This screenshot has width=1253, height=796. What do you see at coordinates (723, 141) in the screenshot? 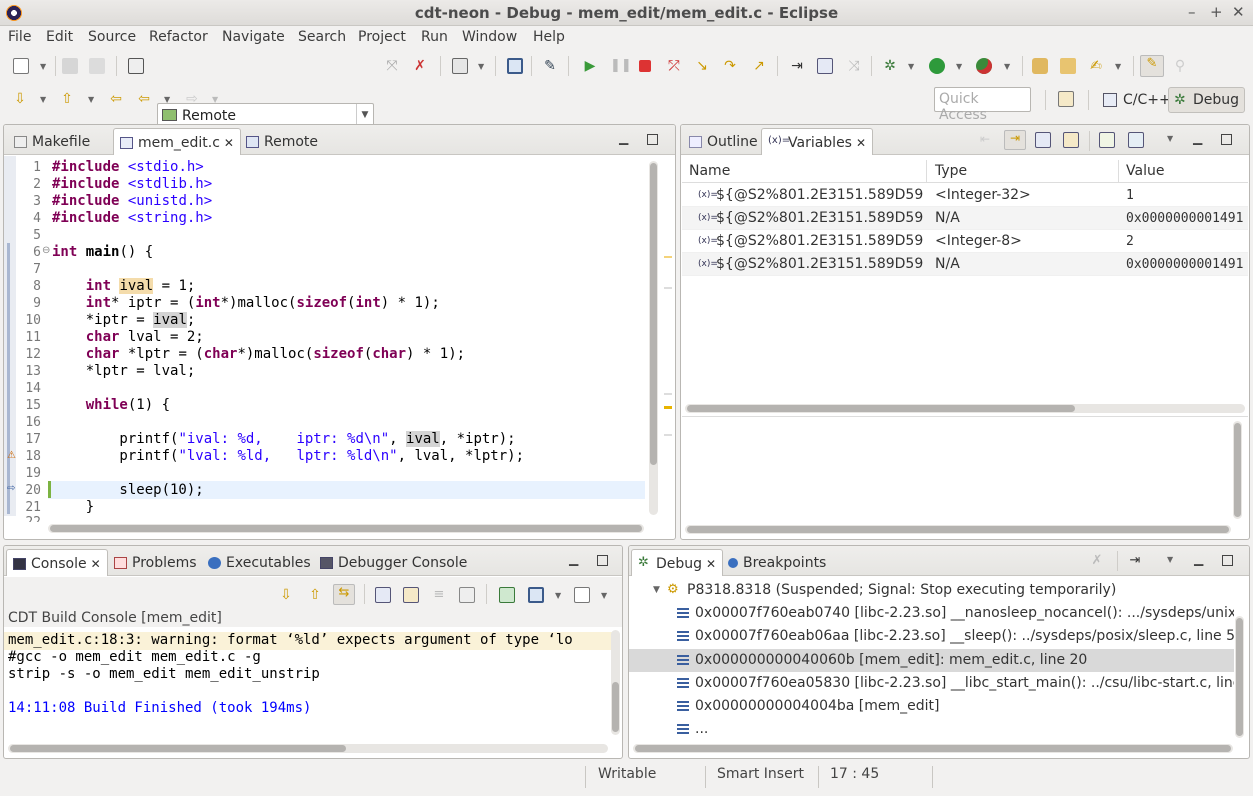
I see `tab-outline: Outline` at bounding box center [723, 141].